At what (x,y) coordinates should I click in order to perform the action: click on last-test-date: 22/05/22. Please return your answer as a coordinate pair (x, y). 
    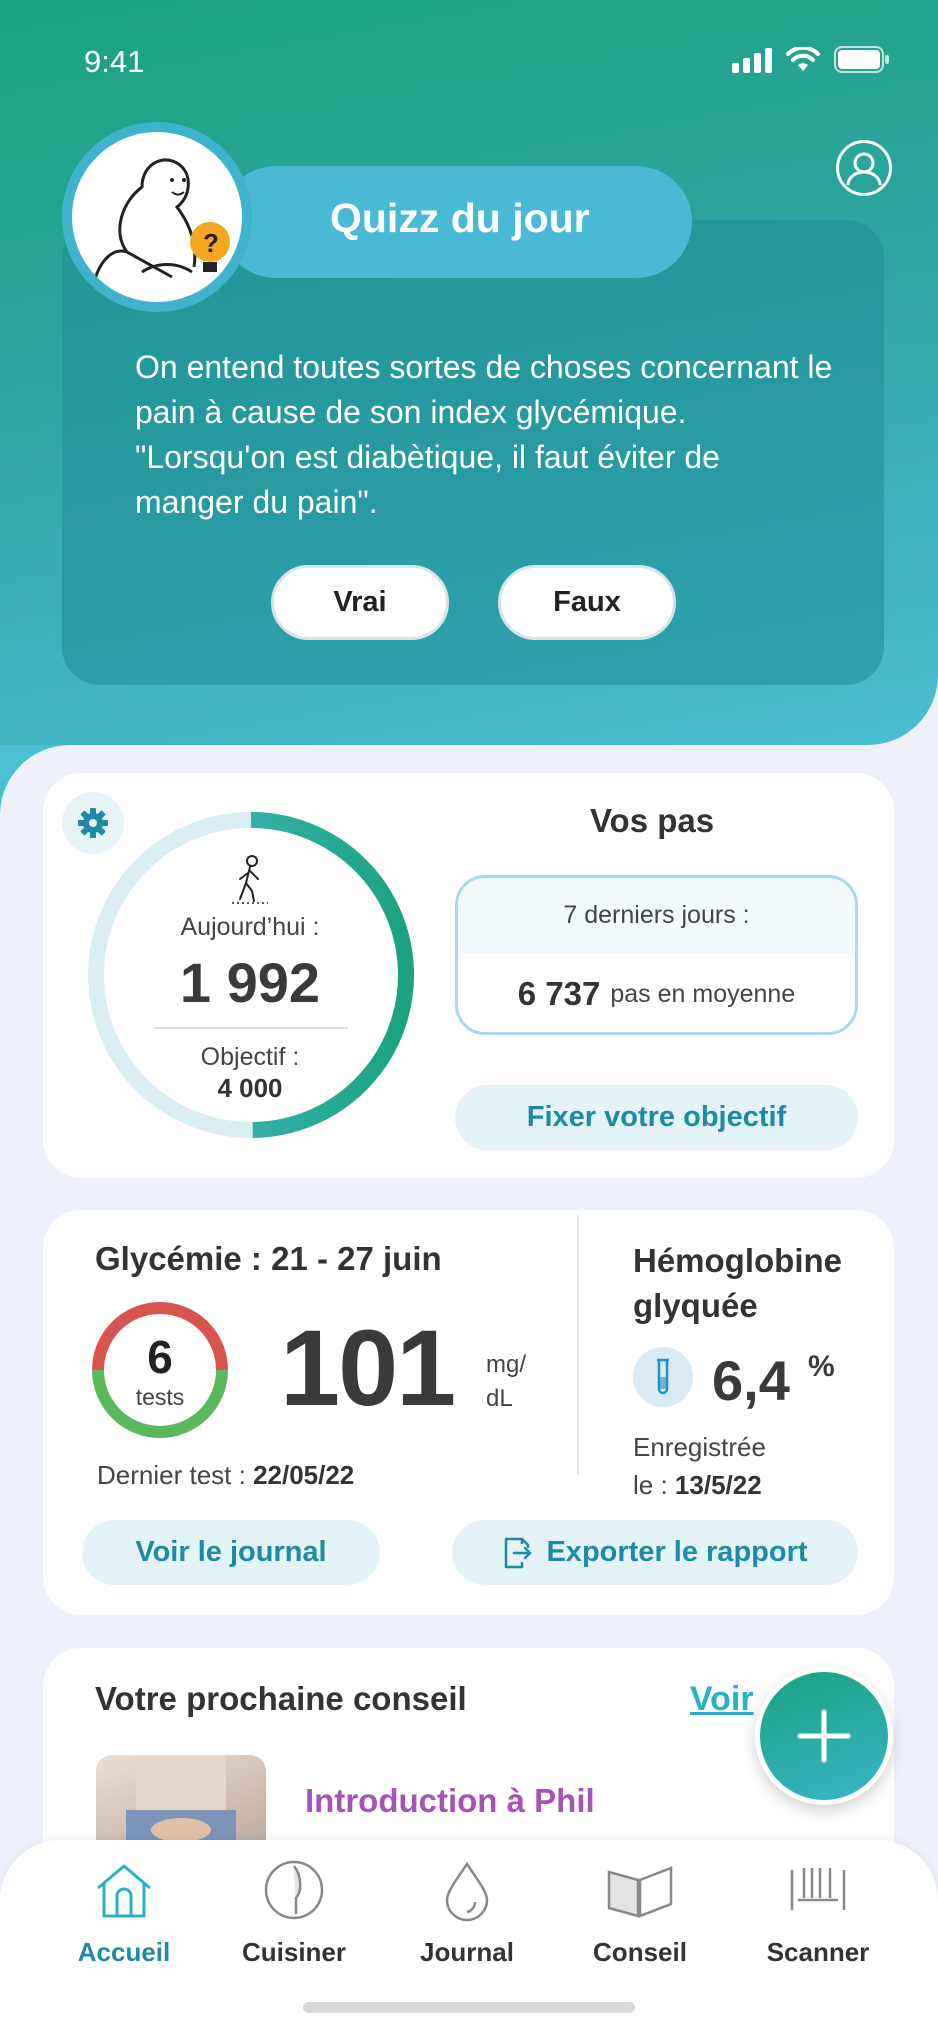
    Looking at the image, I should click on (304, 1475).